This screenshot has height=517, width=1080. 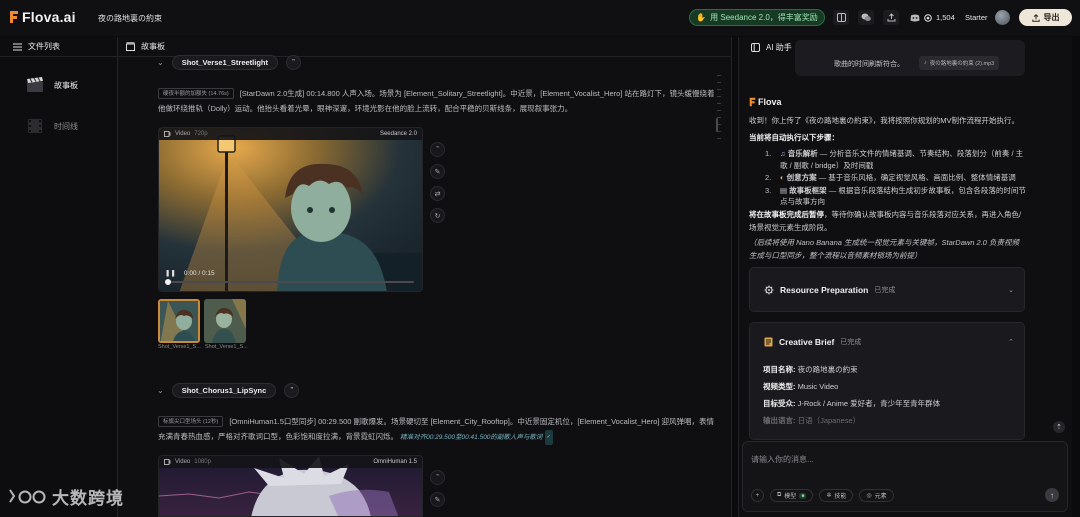 I want to click on regenerate-tool-button: ↻, so click(x=437, y=215).